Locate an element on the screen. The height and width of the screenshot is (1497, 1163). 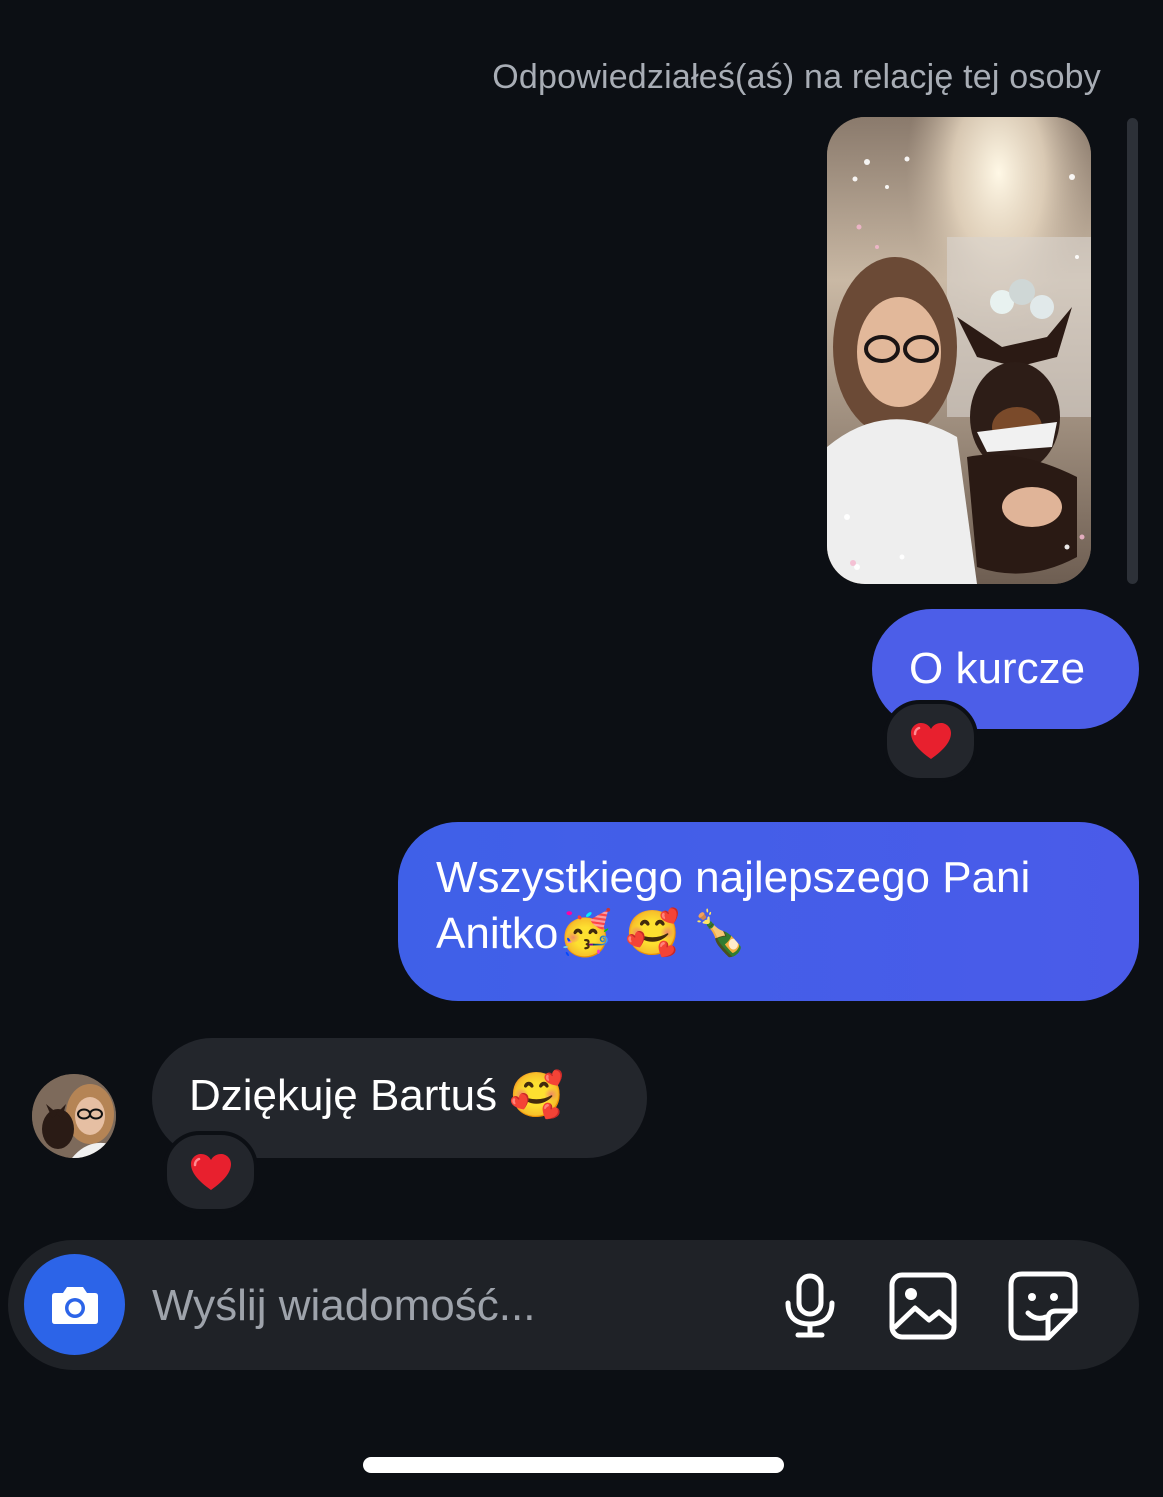
sticker-button is located at coordinates (1043, 1306).